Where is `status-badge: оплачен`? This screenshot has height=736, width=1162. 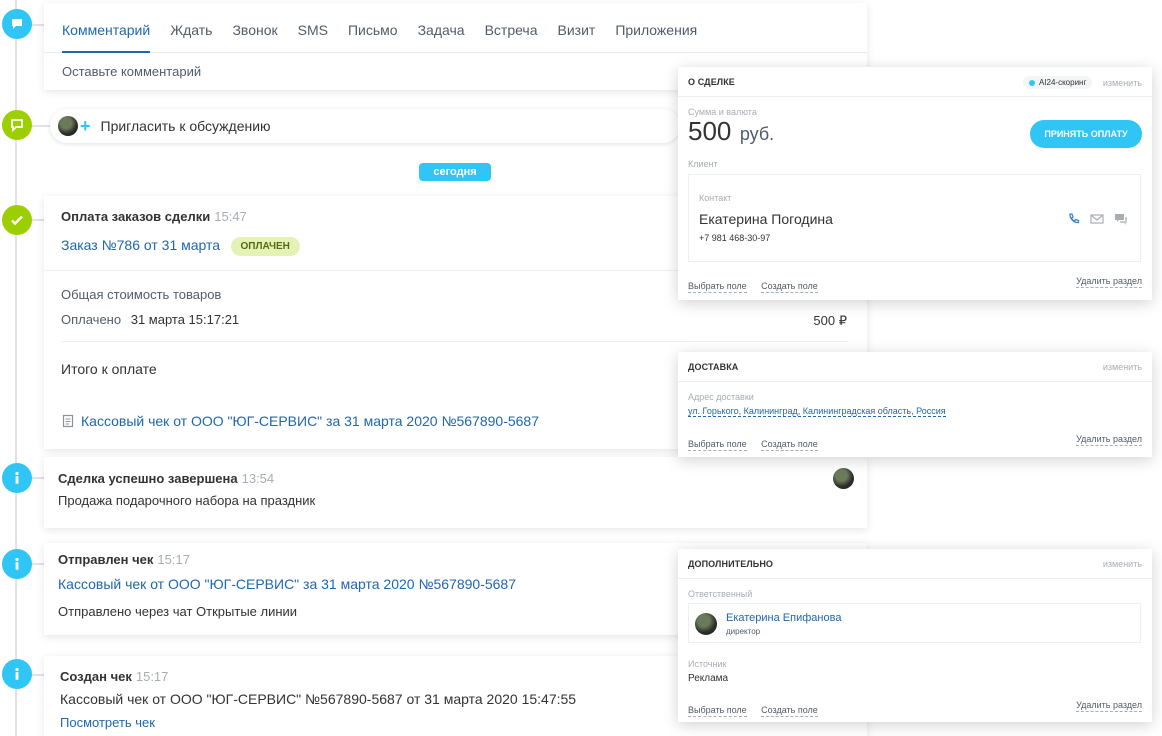 status-badge: оплачен is located at coordinates (265, 246).